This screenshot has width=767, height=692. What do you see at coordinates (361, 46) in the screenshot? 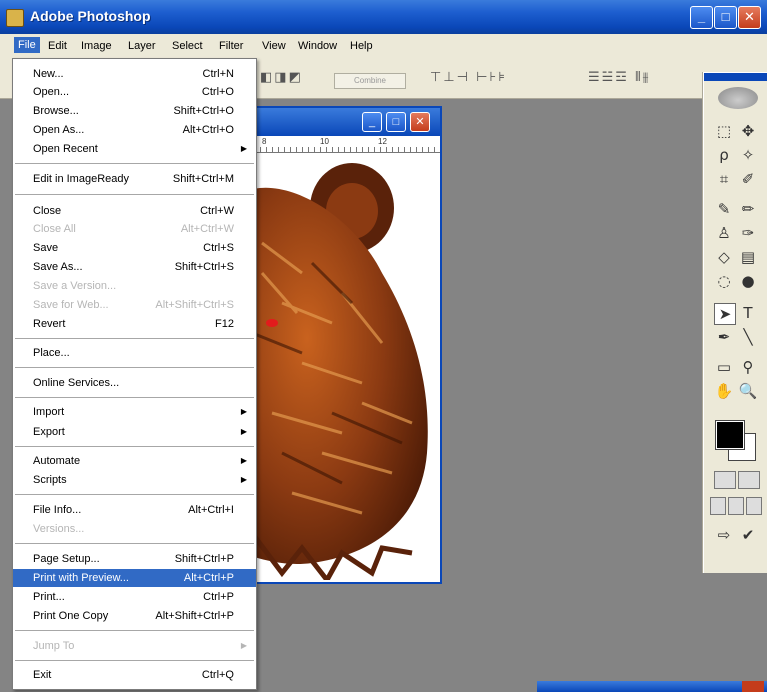
I see `menu-help: Help` at bounding box center [361, 46].